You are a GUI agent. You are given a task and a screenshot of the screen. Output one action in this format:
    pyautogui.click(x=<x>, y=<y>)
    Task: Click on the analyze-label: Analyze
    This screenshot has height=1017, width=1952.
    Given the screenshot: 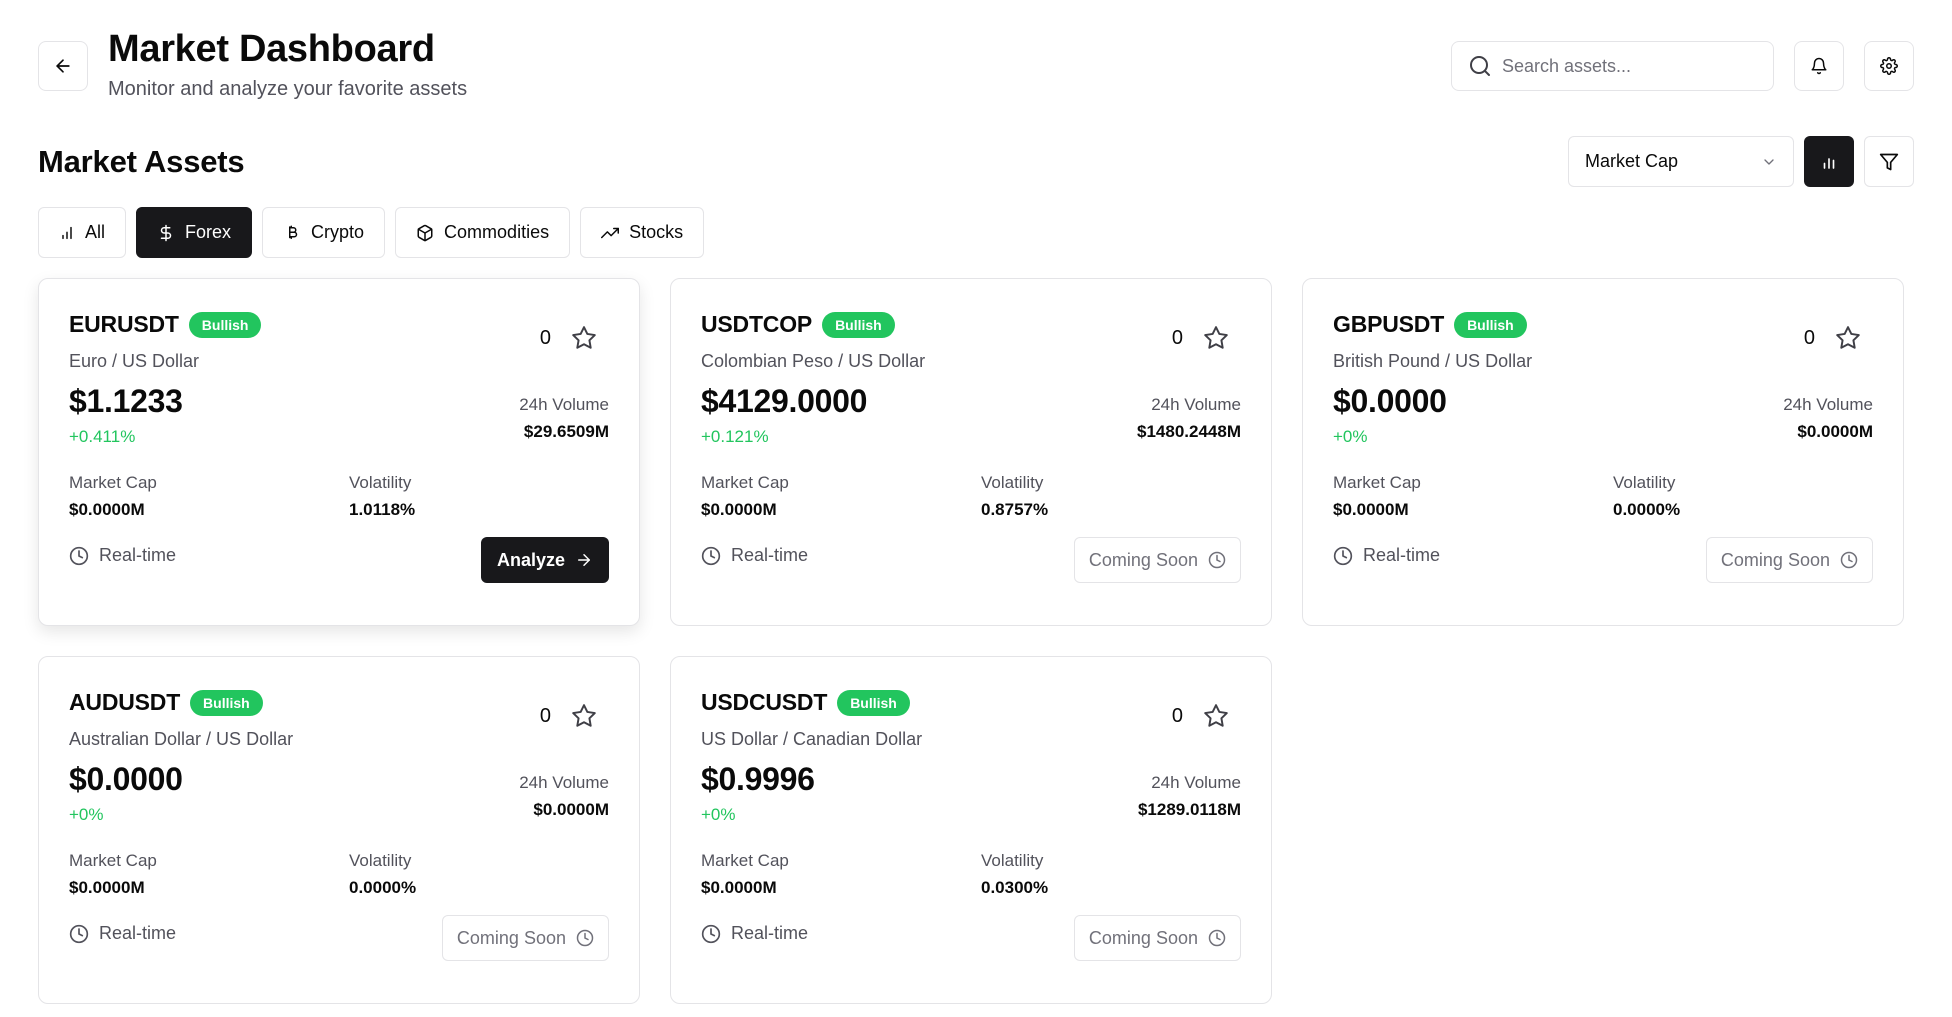 What is the action you would take?
    pyautogui.click(x=530, y=559)
    